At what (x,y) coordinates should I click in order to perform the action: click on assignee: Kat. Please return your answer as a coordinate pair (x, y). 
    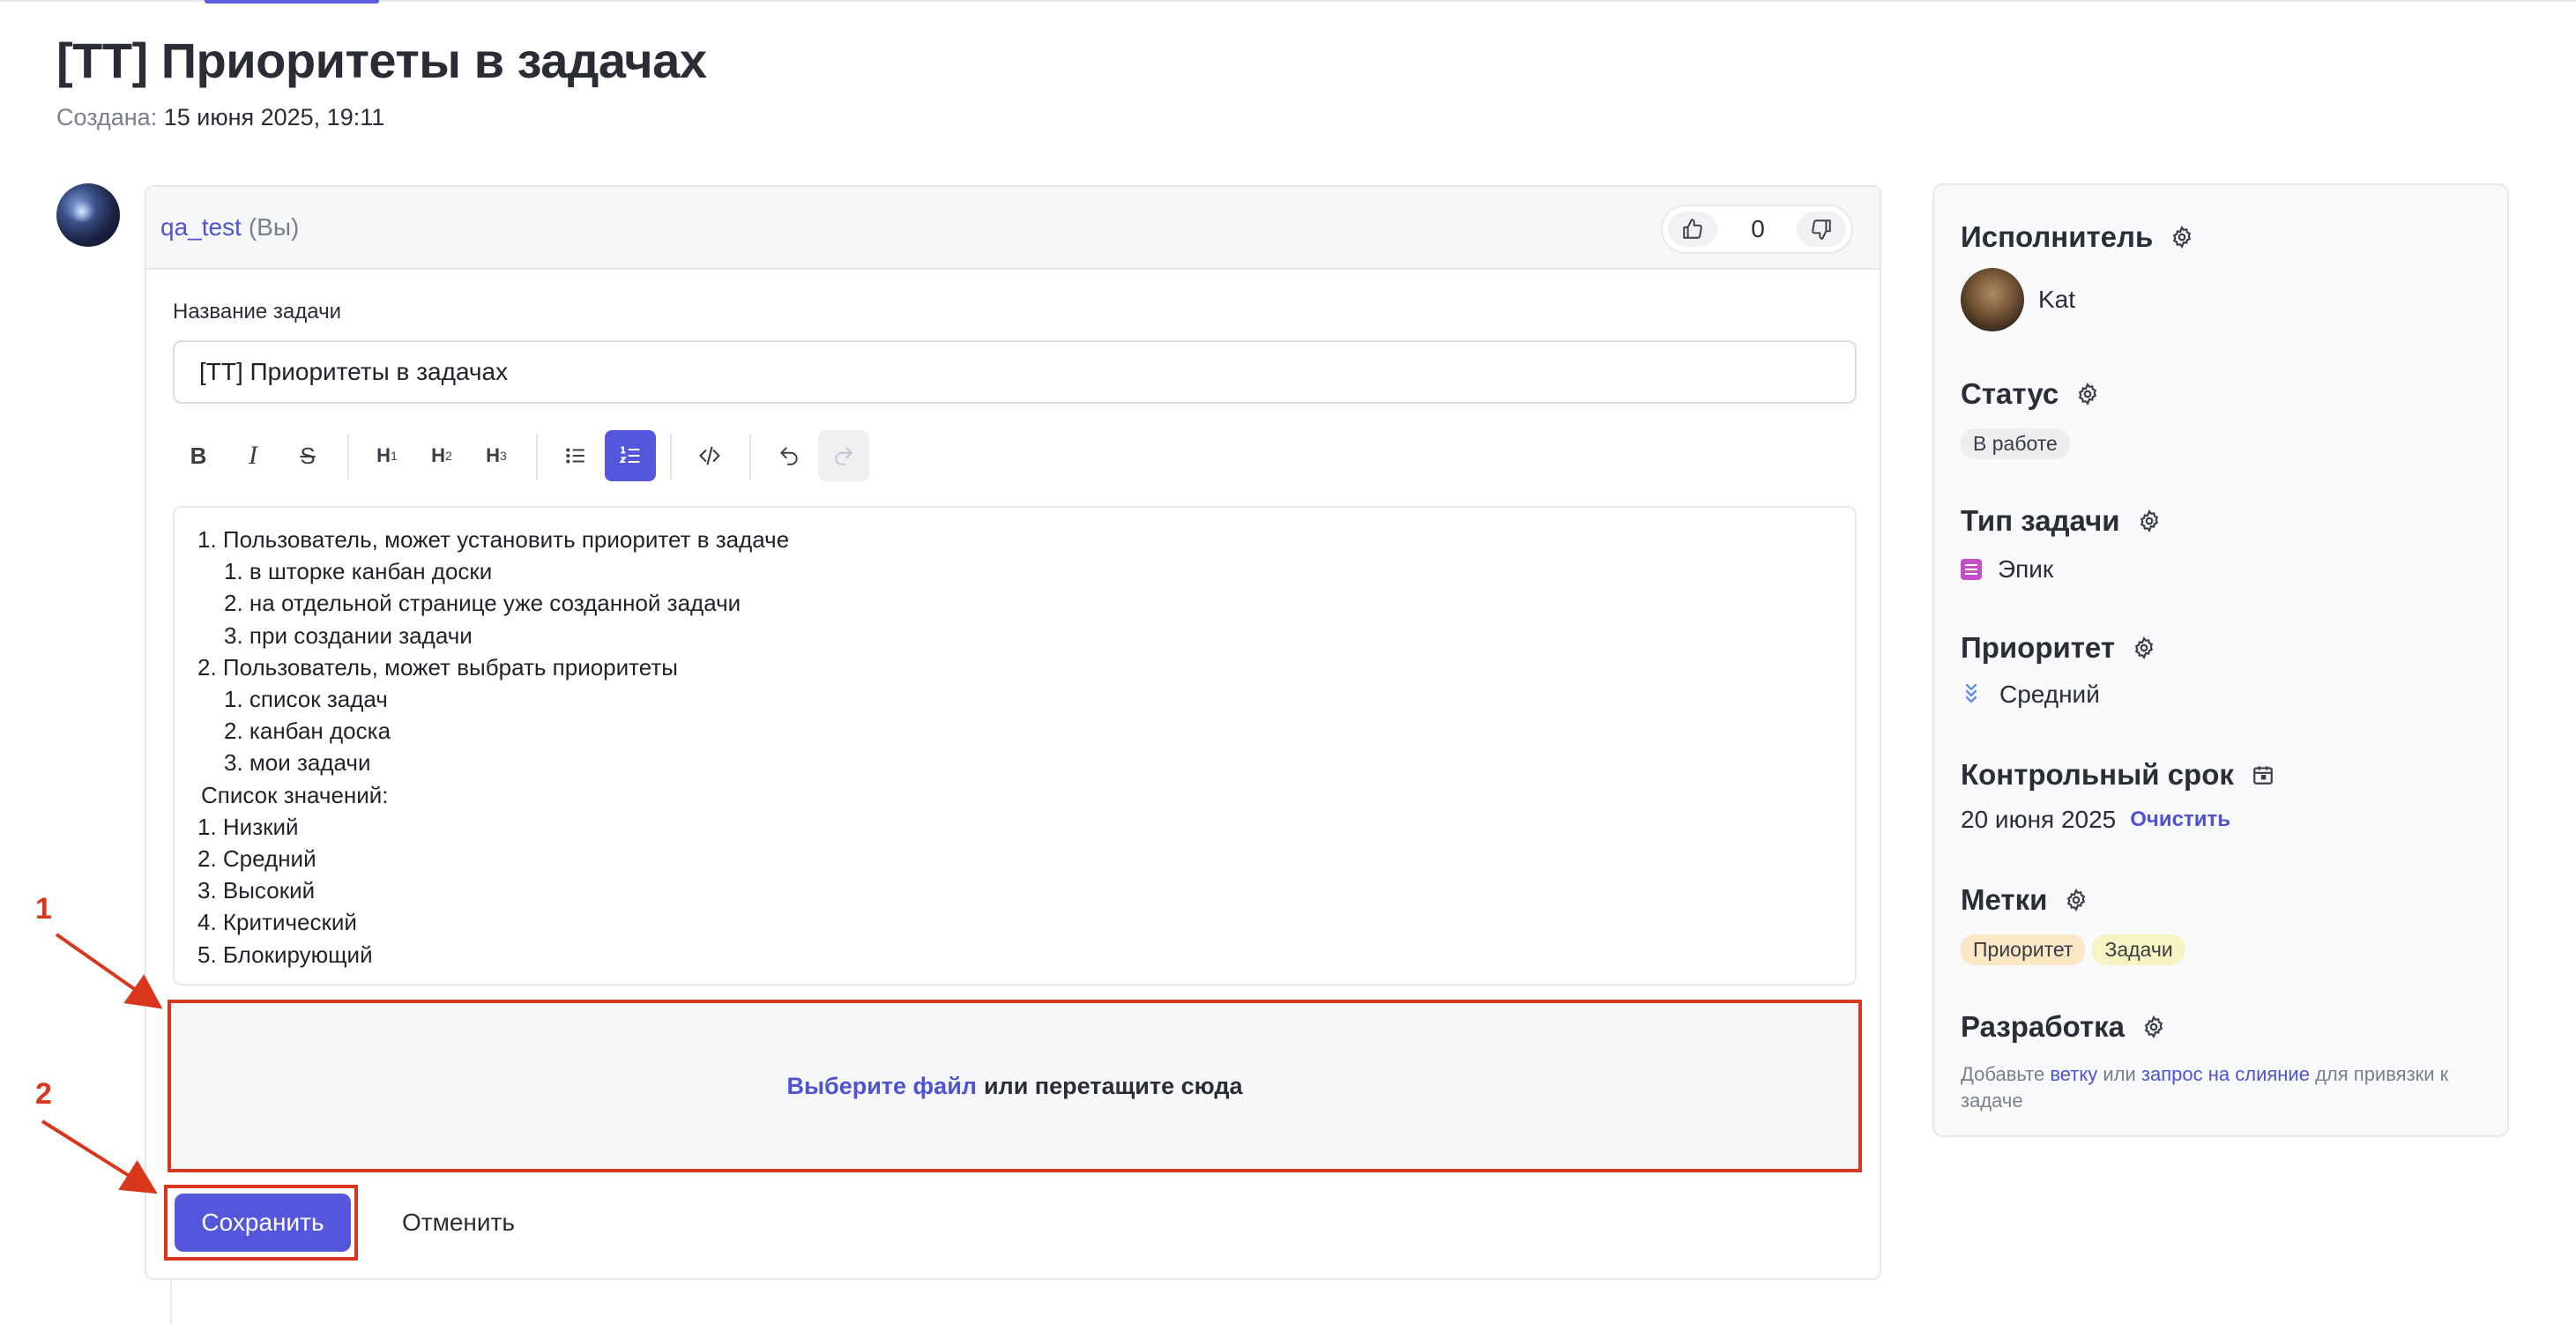
    Looking at the image, I should click on (2018, 299).